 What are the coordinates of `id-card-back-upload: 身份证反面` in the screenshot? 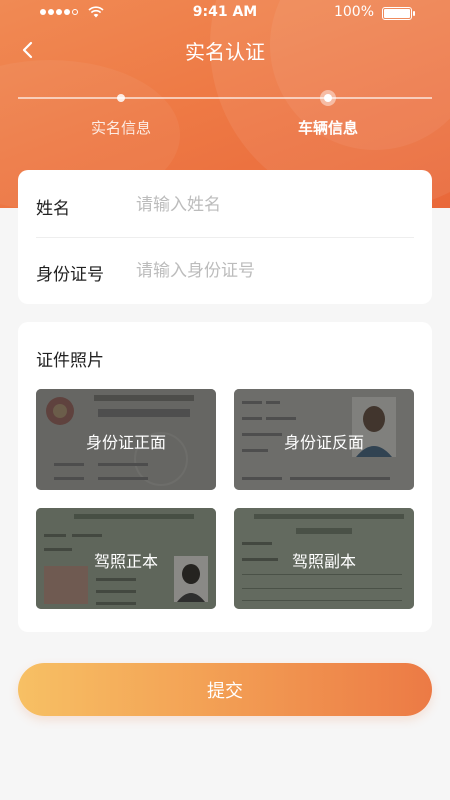 It's located at (324, 439).